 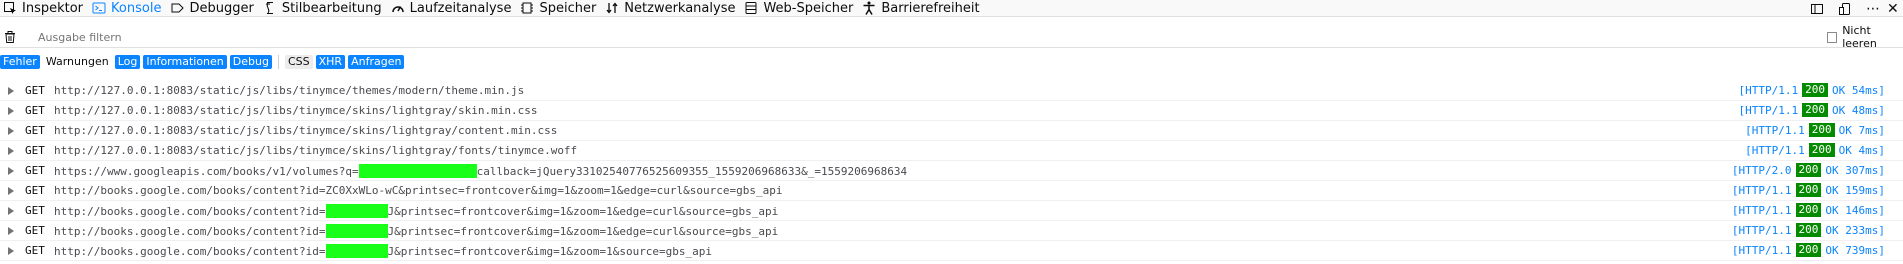 I want to click on tab-stilbearbeitung: Stilbearbeitung, so click(x=324, y=8).